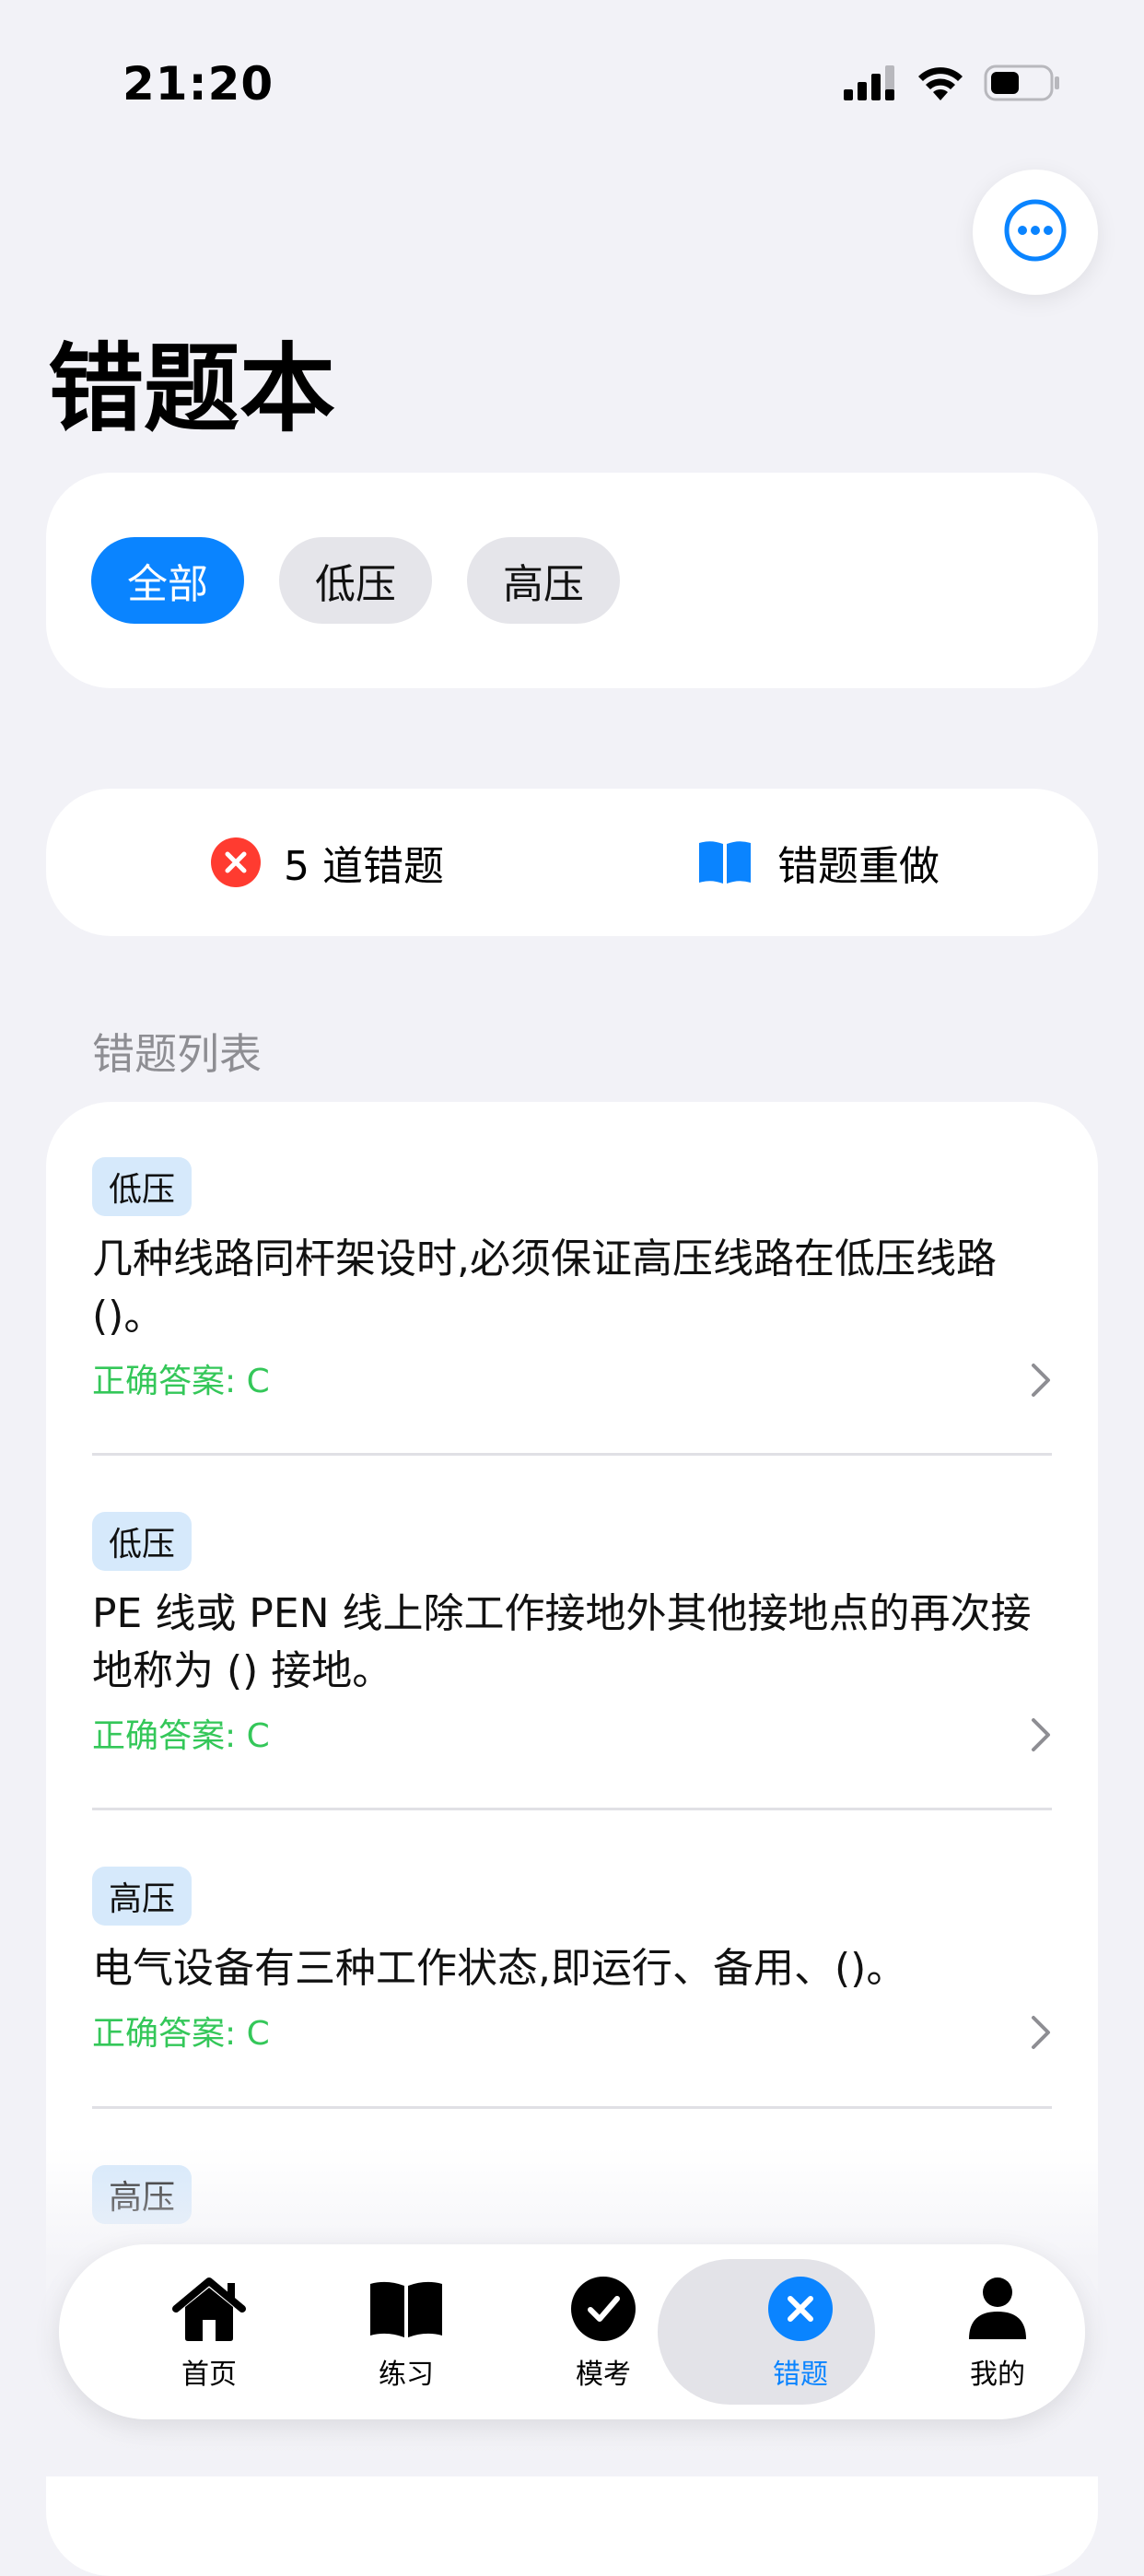  What do you see at coordinates (858, 866) in the screenshot?
I see `redo-wrong-label: 错题重做` at bounding box center [858, 866].